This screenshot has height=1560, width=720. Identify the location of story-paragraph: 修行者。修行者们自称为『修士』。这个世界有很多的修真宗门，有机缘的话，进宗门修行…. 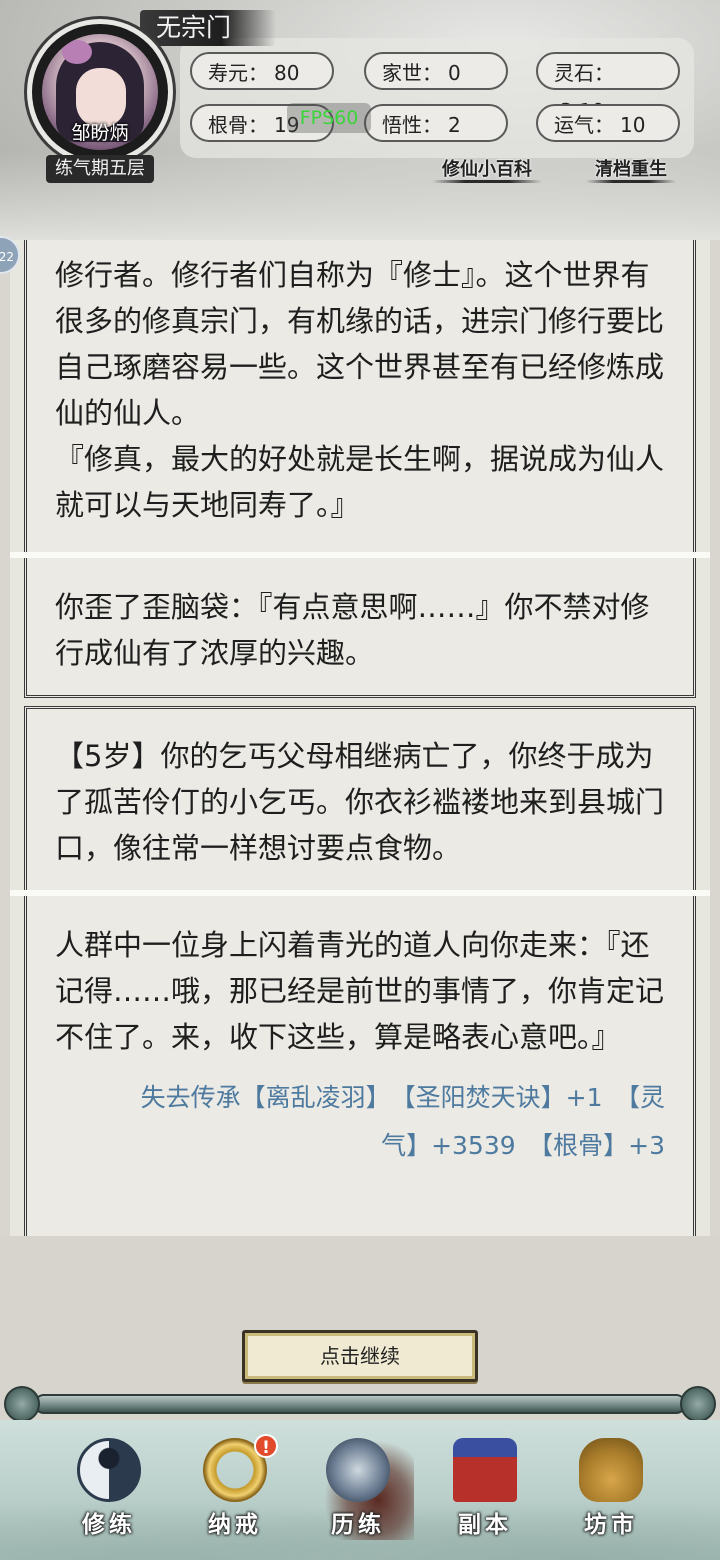
(360, 390).